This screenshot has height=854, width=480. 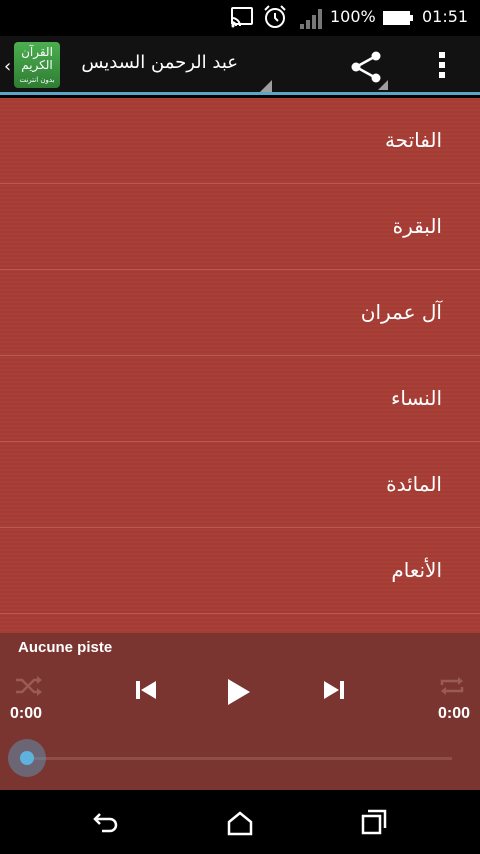 What do you see at coordinates (445, 16) in the screenshot?
I see `status-time: 01:51` at bounding box center [445, 16].